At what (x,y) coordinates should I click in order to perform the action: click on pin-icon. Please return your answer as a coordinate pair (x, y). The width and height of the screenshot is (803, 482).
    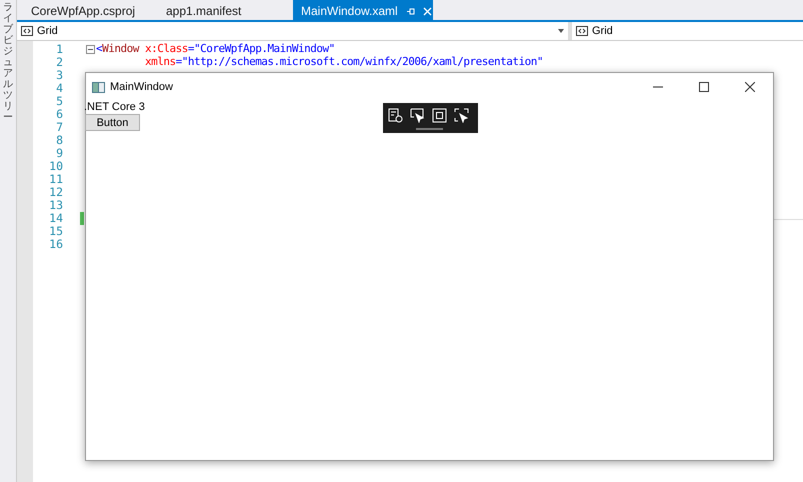
    Looking at the image, I should click on (410, 11).